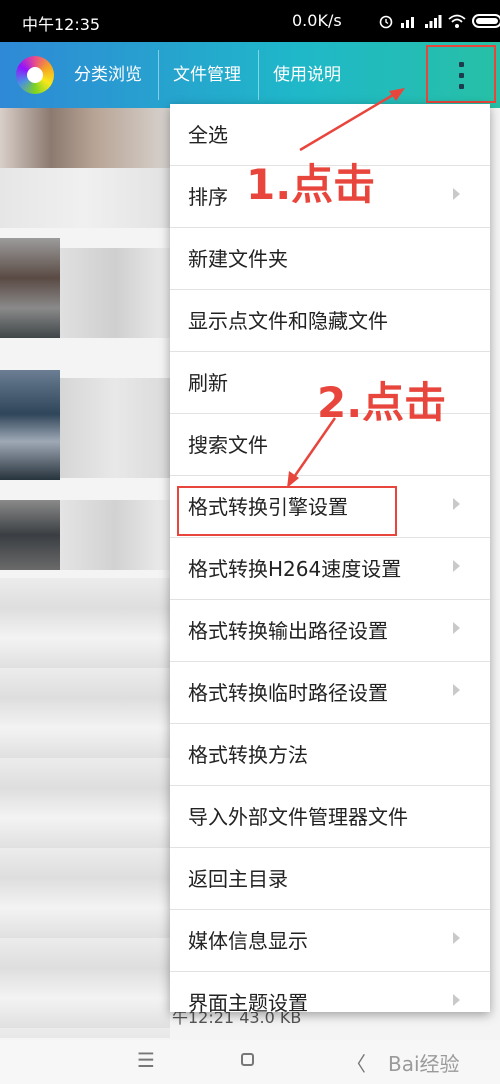 The height and width of the screenshot is (1084, 500). Describe the element at coordinates (311, 184) in the screenshot. I see `annotation-step1: 1.点击` at that location.